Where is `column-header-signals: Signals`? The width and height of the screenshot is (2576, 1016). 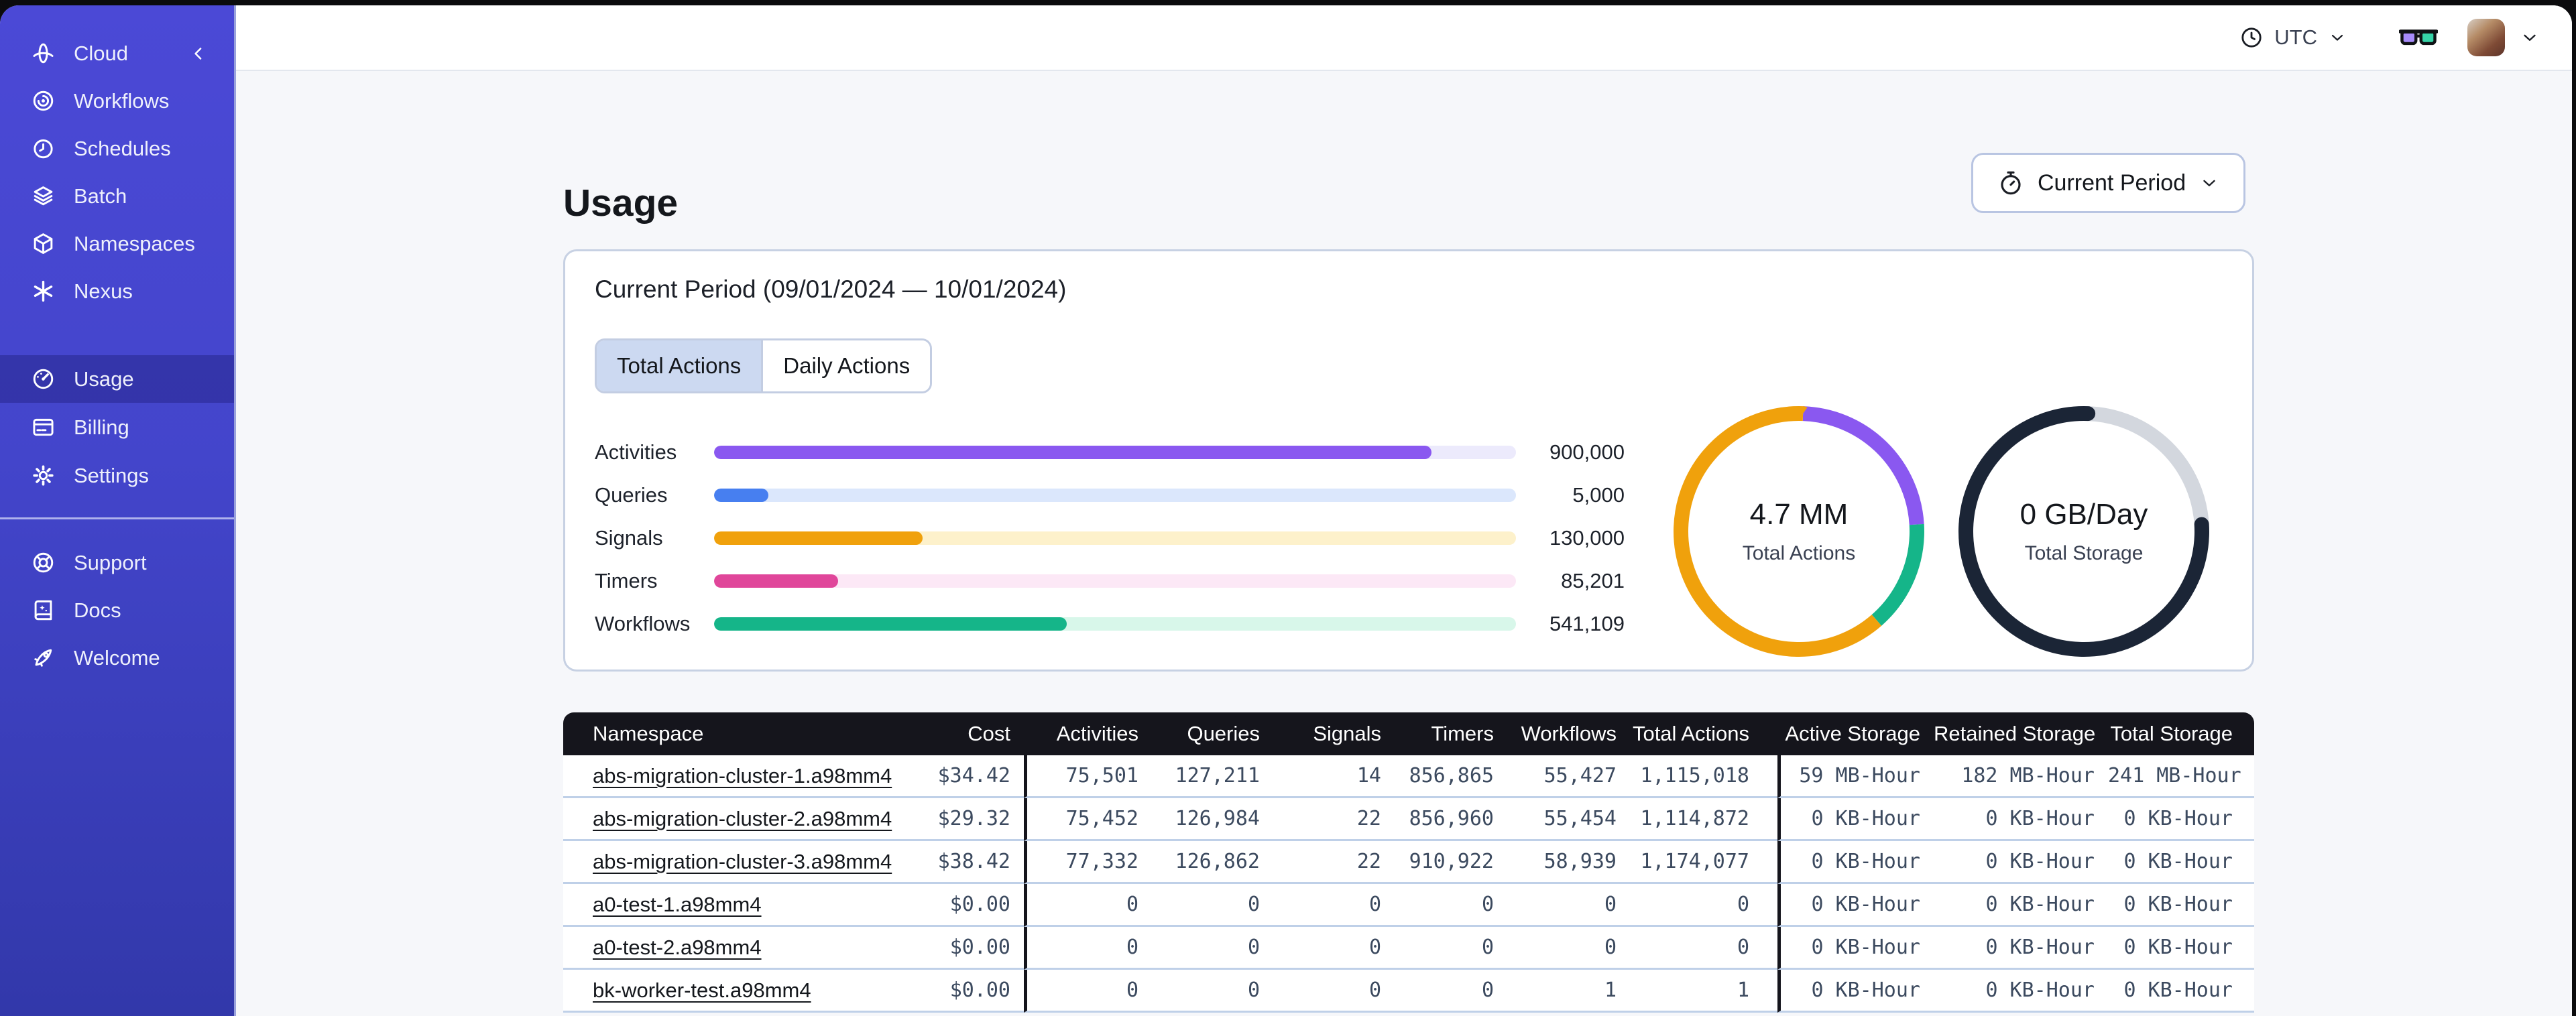
column-header-signals: Signals is located at coordinates (1334, 733).